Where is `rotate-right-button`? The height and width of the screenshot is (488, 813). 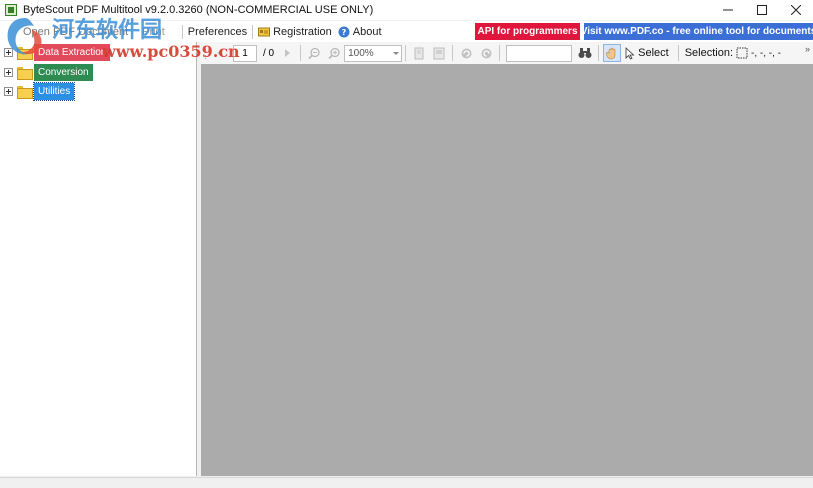 rotate-right-button is located at coordinates (486, 53).